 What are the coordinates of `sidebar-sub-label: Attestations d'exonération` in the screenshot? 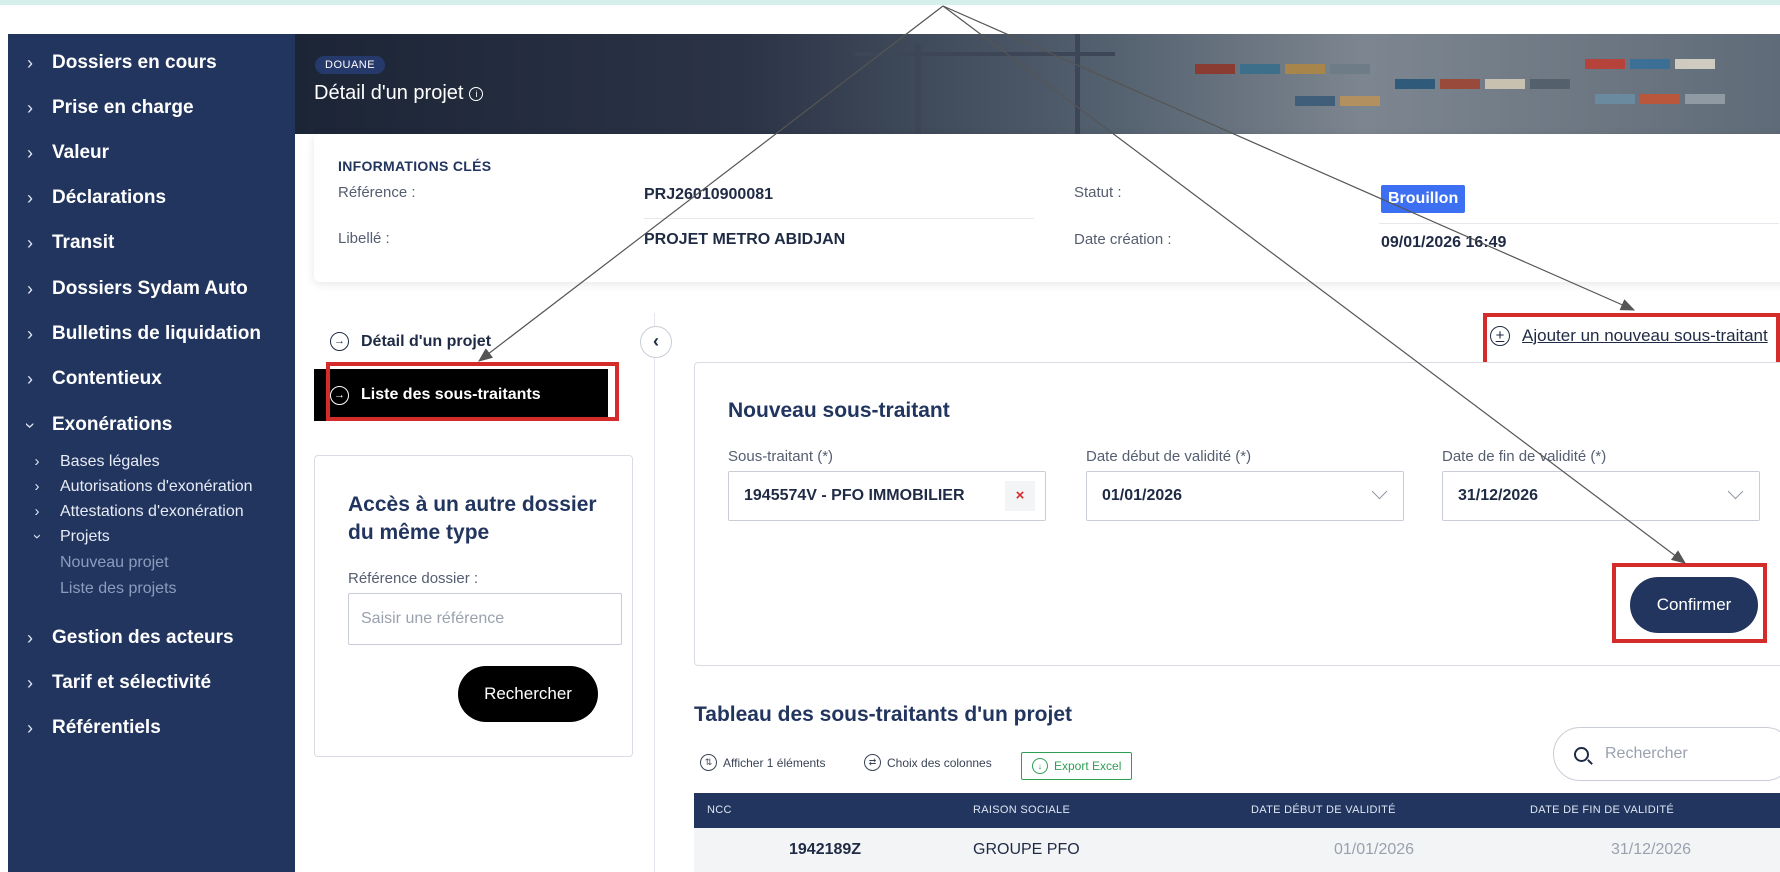 It's located at (152, 511).